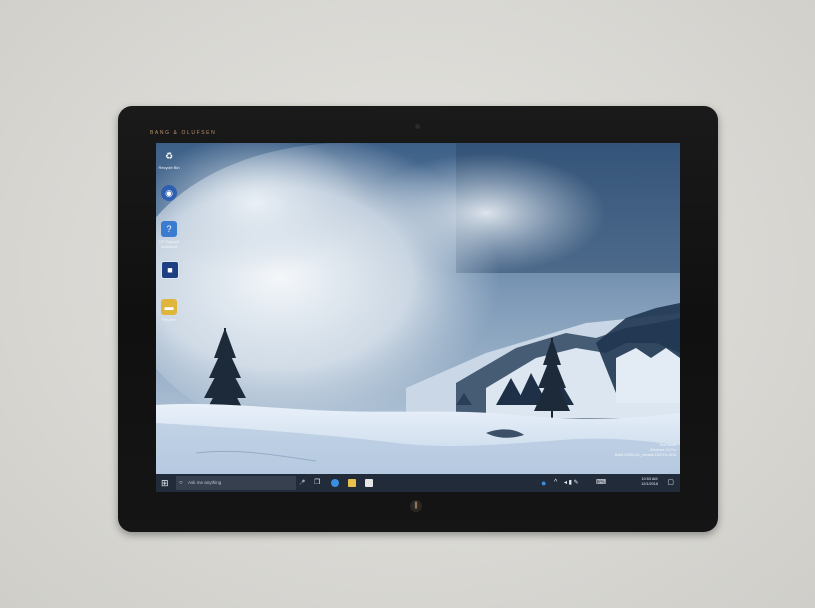 The height and width of the screenshot is (608, 815). I want to click on microphone-icon: 🎤, so click(302, 483).